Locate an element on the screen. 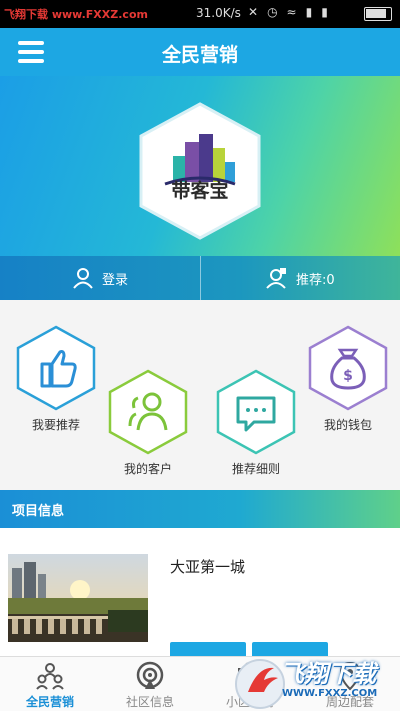 The image size is (400, 711). money-bag-icon: $ is located at coordinates (348, 368).